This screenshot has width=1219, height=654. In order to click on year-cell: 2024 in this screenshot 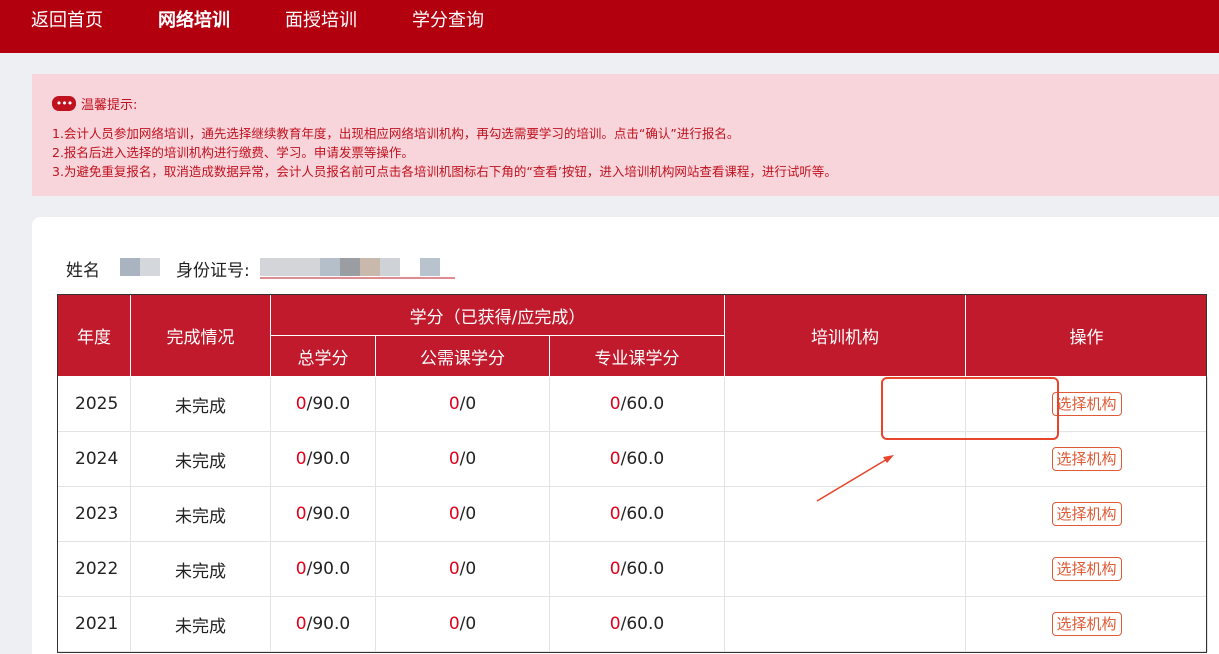, I will do `click(94, 459)`.